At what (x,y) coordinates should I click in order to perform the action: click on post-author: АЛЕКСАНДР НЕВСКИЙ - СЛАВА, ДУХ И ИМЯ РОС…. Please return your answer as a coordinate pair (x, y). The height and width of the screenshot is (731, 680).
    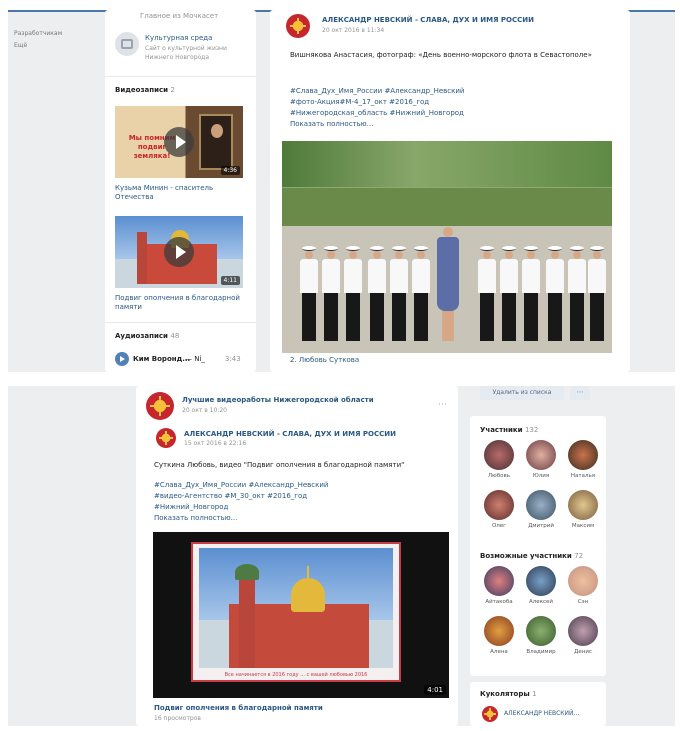
    Looking at the image, I should click on (428, 20).